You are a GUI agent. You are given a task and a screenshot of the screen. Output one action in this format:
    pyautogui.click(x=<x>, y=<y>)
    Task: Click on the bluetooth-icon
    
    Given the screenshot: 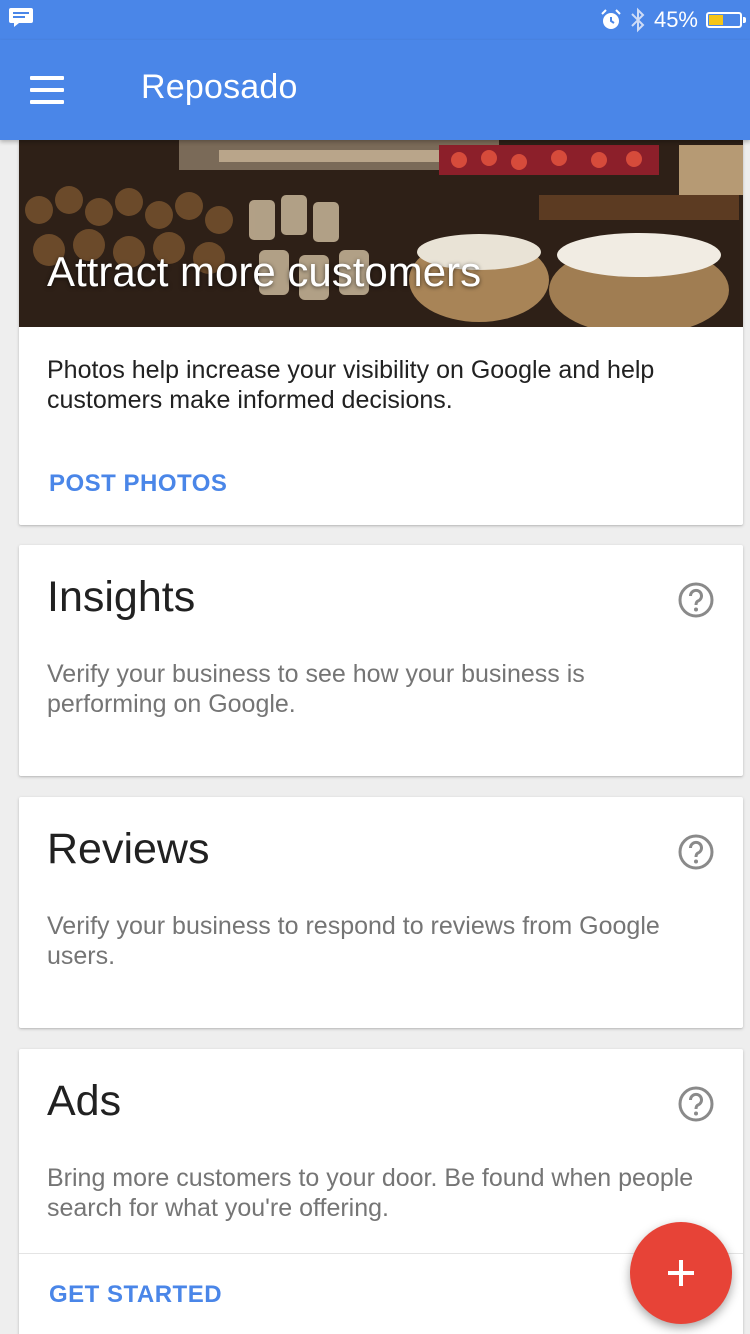 What is the action you would take?
    pyautogui.click(x=638, y=20)
    